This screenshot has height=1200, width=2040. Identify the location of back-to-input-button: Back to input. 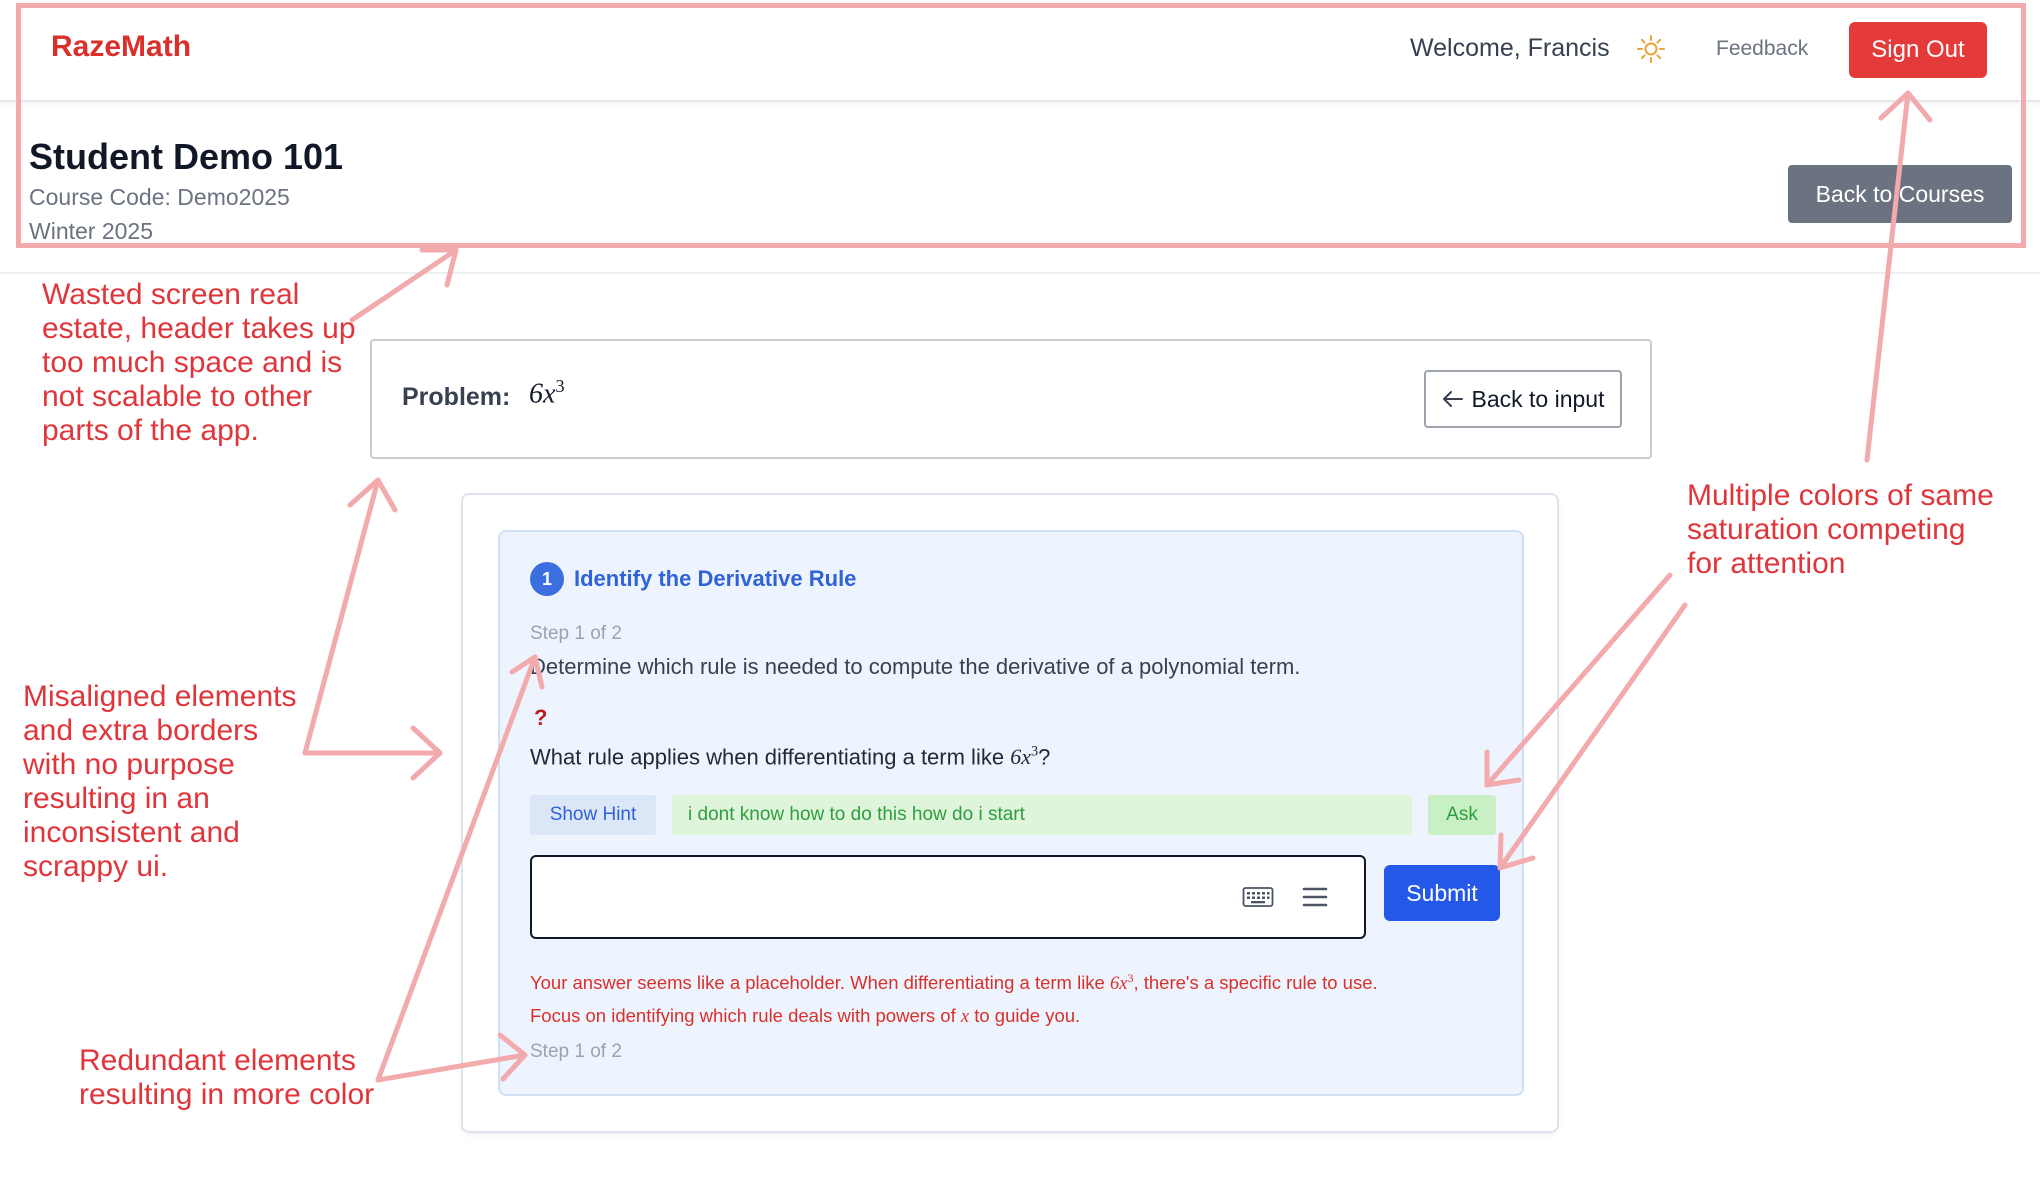
(1523, 399).